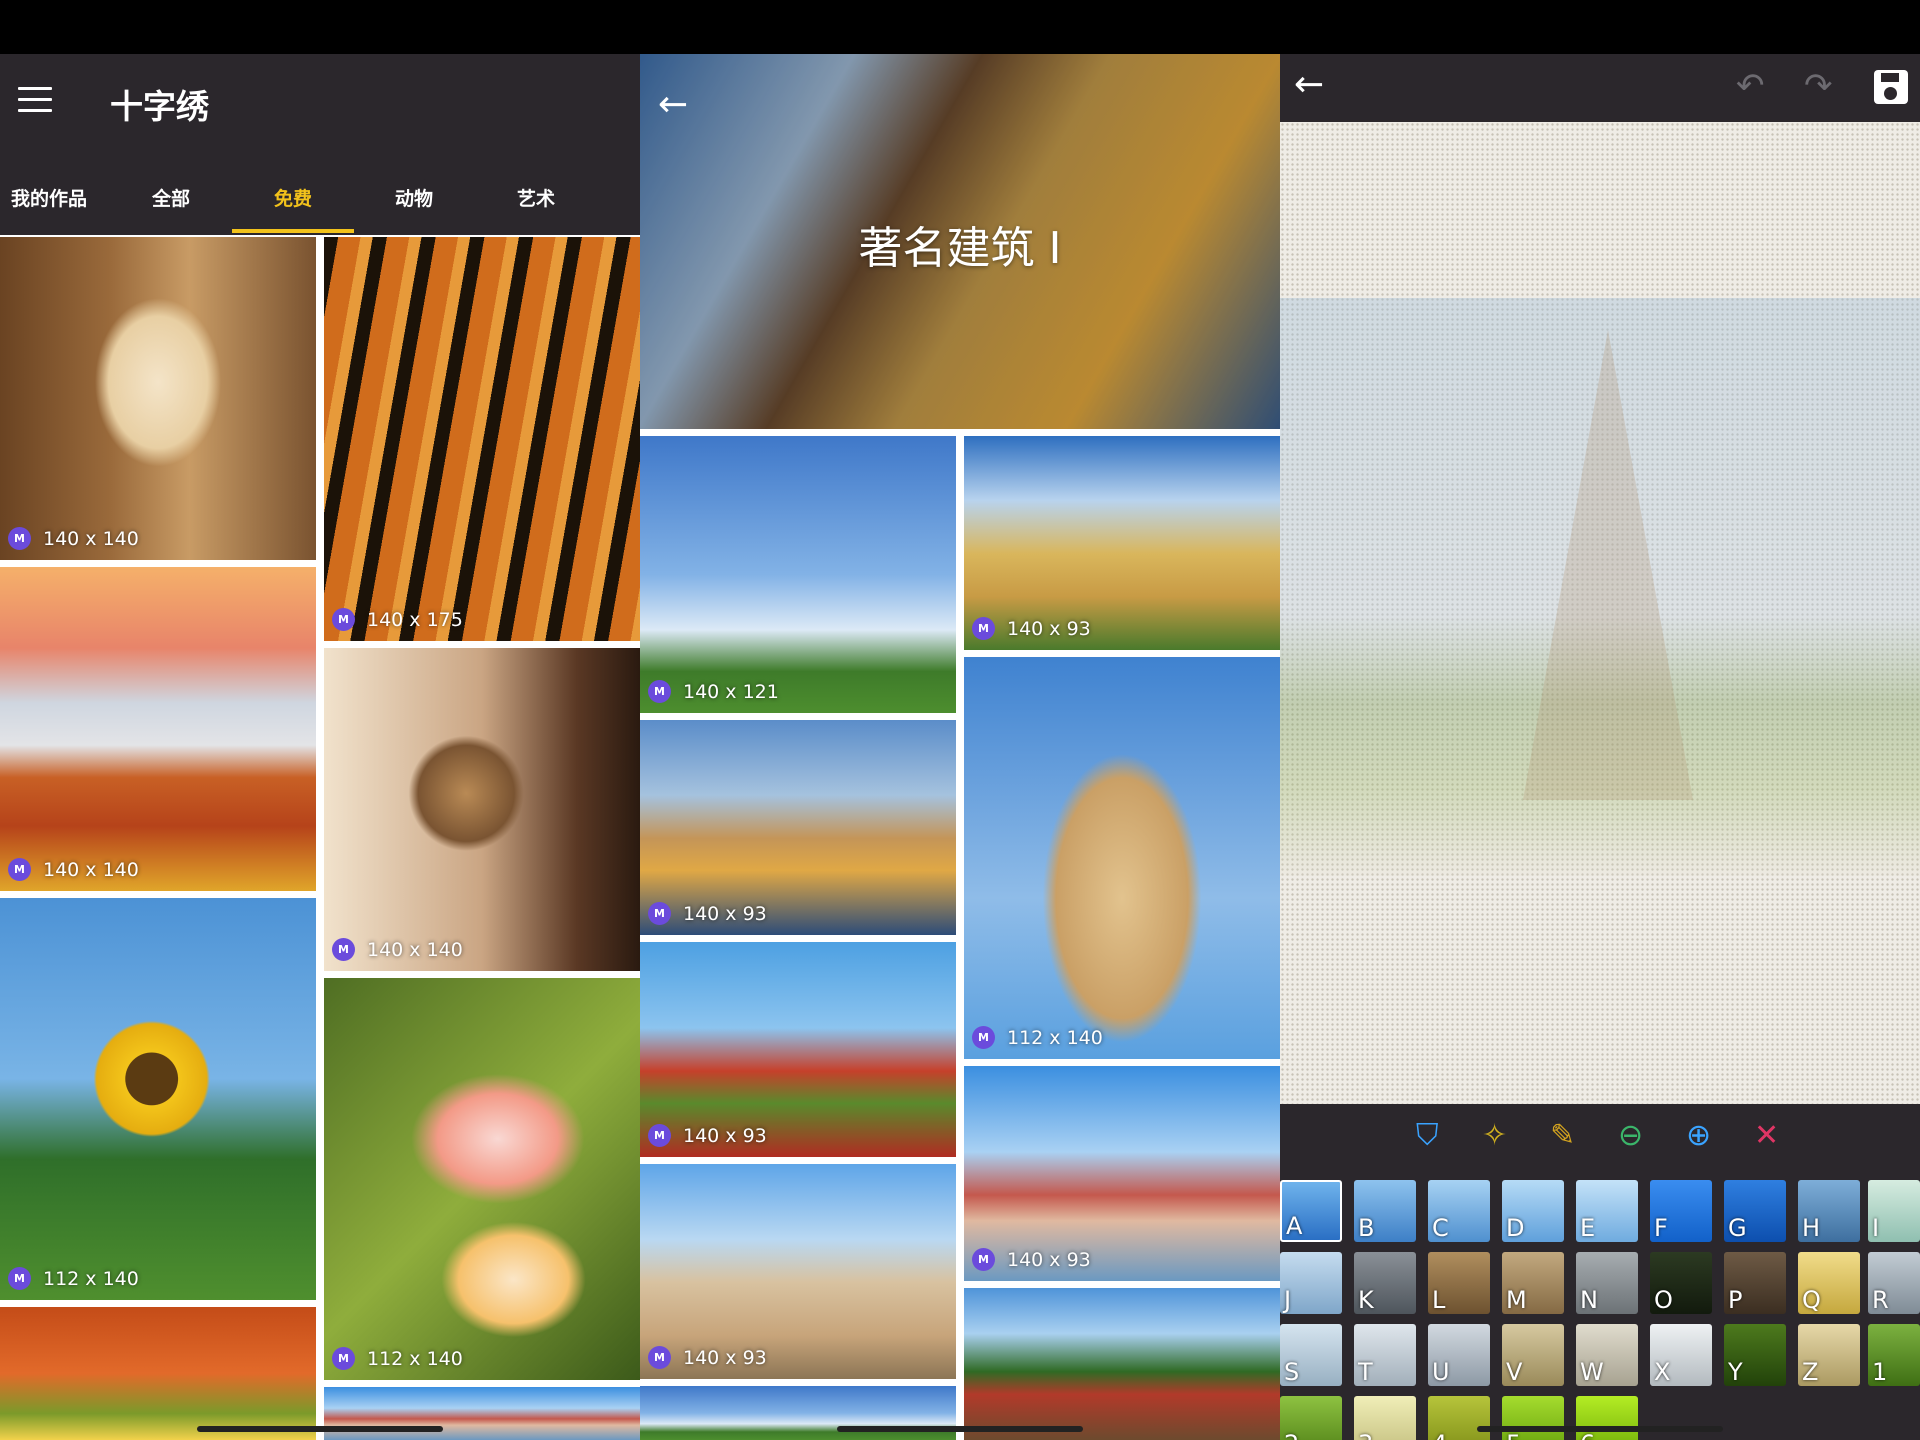 The height and width of the screenshot is (1440, 1920). What do you see at coordinates (1894, 1283) in the screenshot?
I see `palette-swatch: R` at bounding box center [1894, 1283].